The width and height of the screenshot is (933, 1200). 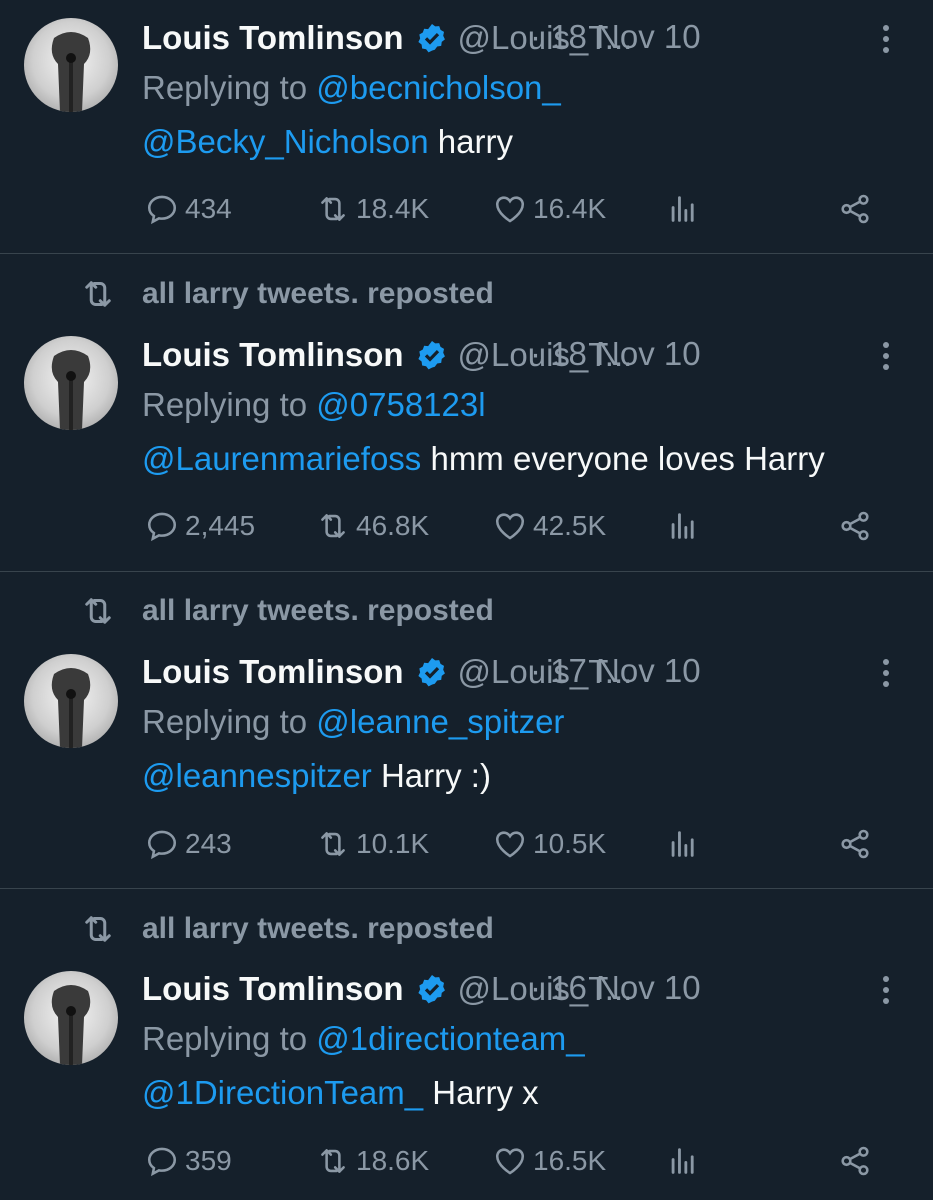 I want to click on repost-button: 18.6K, so click(x=372, y=1161).